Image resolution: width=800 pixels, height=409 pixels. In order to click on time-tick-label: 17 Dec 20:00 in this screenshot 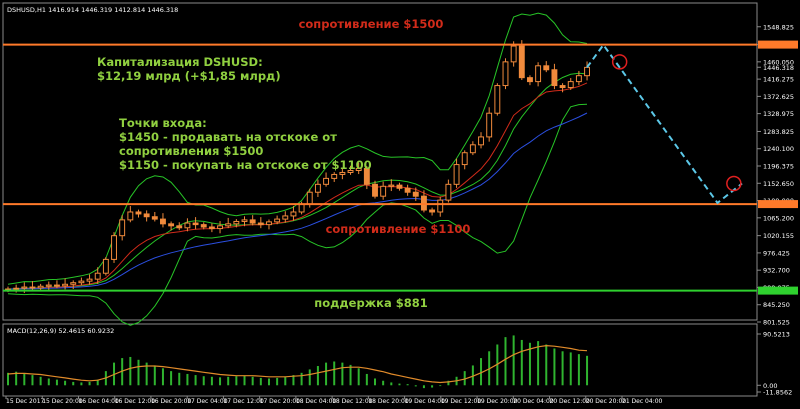, I will do `click(280, 401)`.